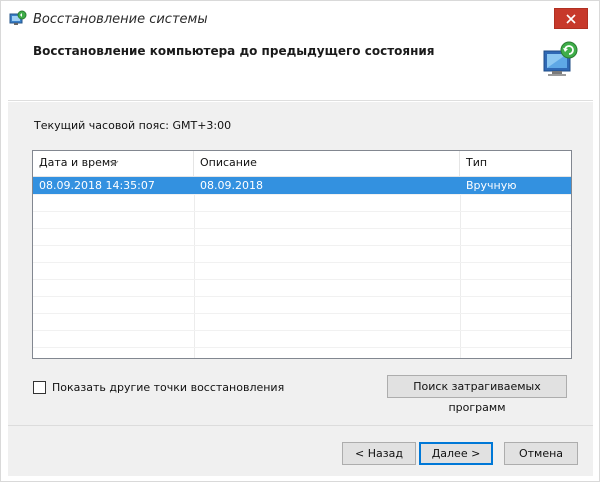  I want to click on table-row: 08.09.2018 14:35:07 08.09.2018 Вручную, so click(302, 185).